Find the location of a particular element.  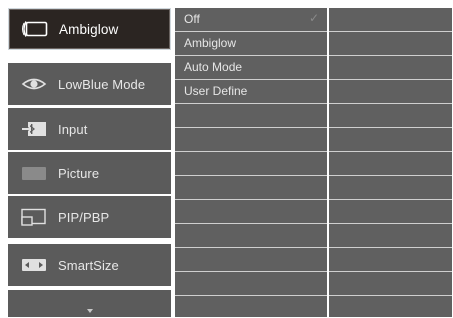

menu-item-label: Ambiglow is located at coordinates (89, 29).